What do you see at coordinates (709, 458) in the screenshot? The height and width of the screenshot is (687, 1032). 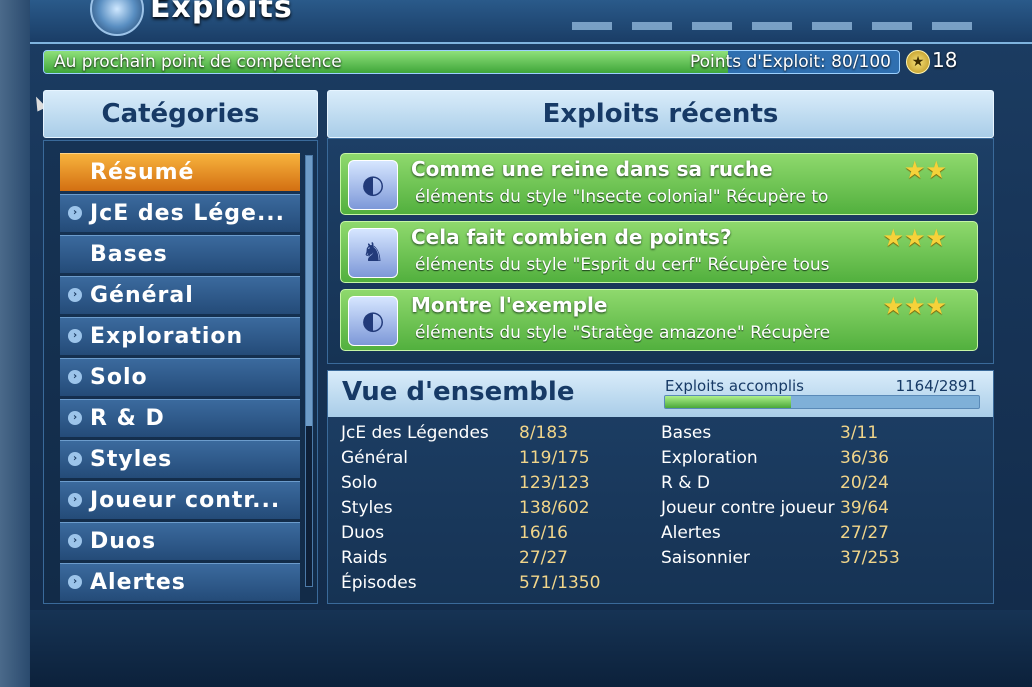 I see `overview-category-name: Exploration` at bounding box center [709, 458].